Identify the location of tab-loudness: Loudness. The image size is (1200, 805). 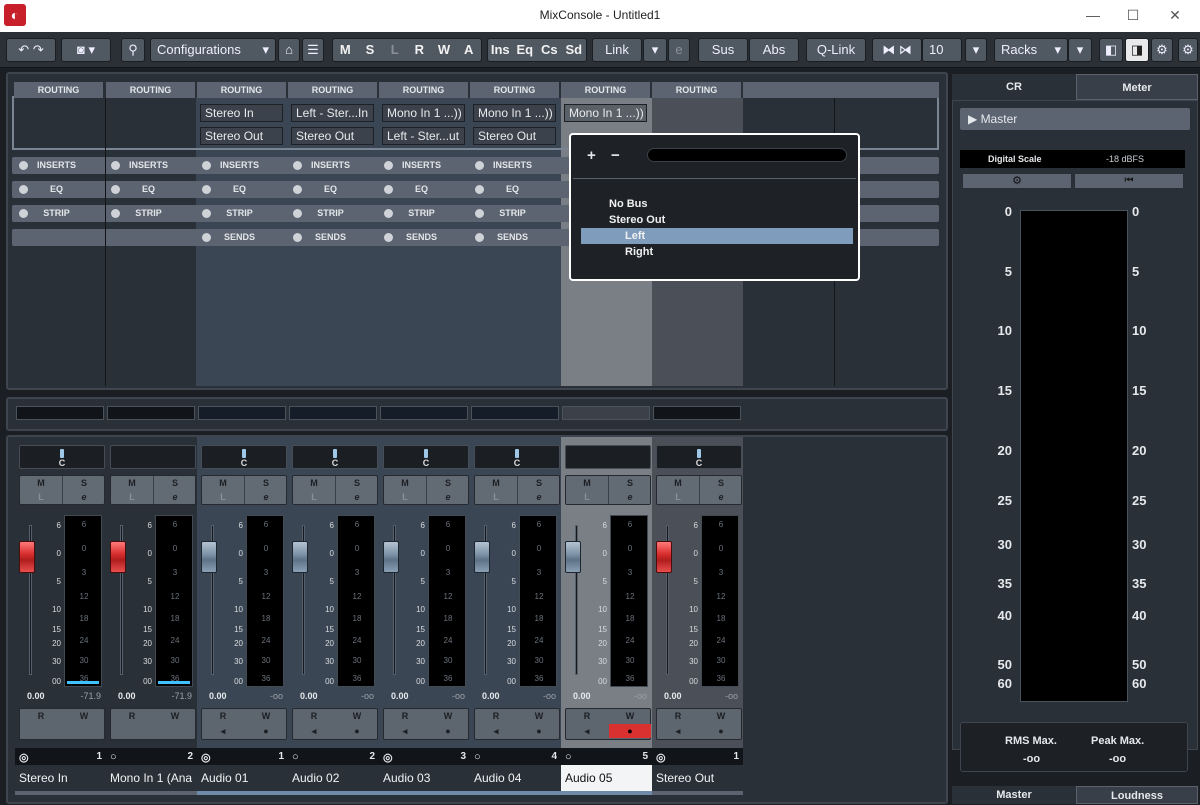
(1137, 795).